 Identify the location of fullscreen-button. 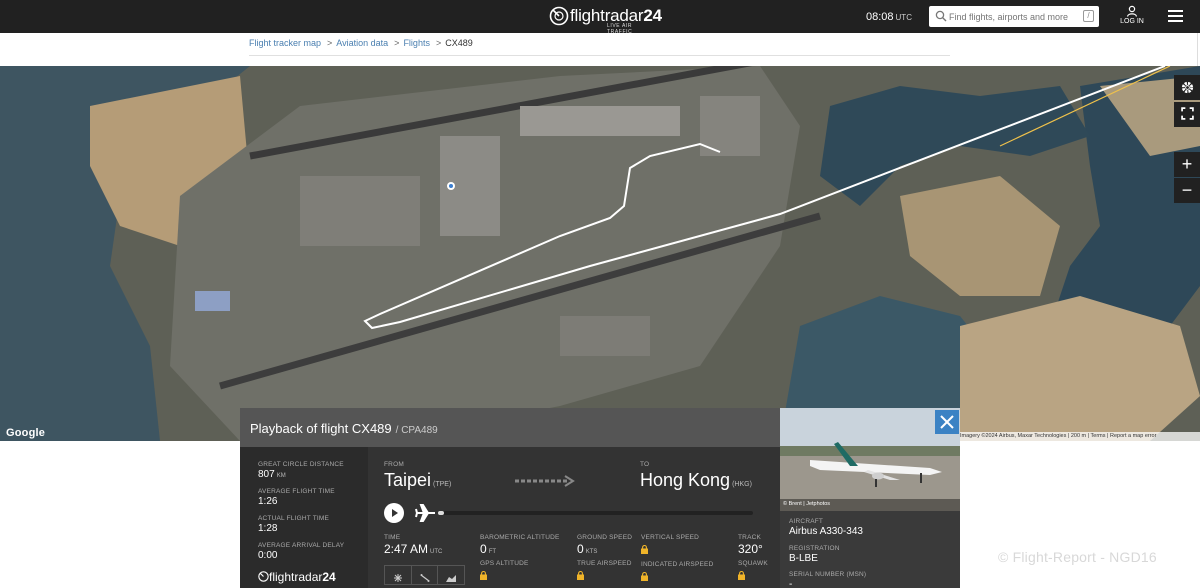
(1187, 114).